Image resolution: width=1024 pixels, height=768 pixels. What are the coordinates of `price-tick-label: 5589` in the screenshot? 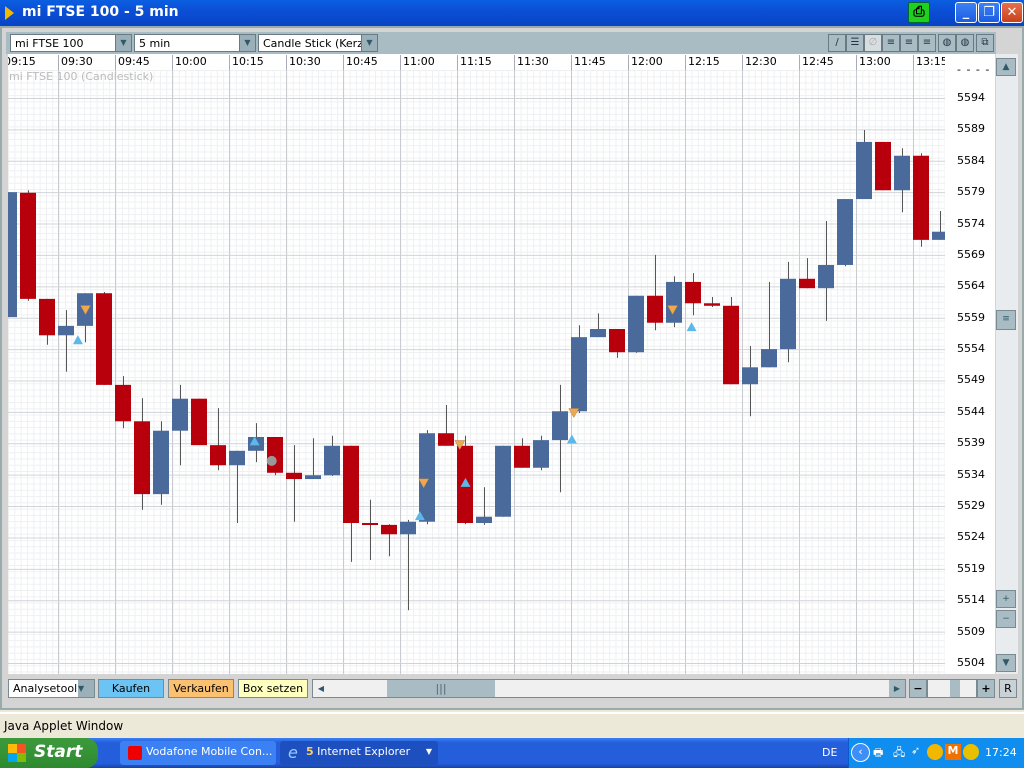 It's located at (971, 129).